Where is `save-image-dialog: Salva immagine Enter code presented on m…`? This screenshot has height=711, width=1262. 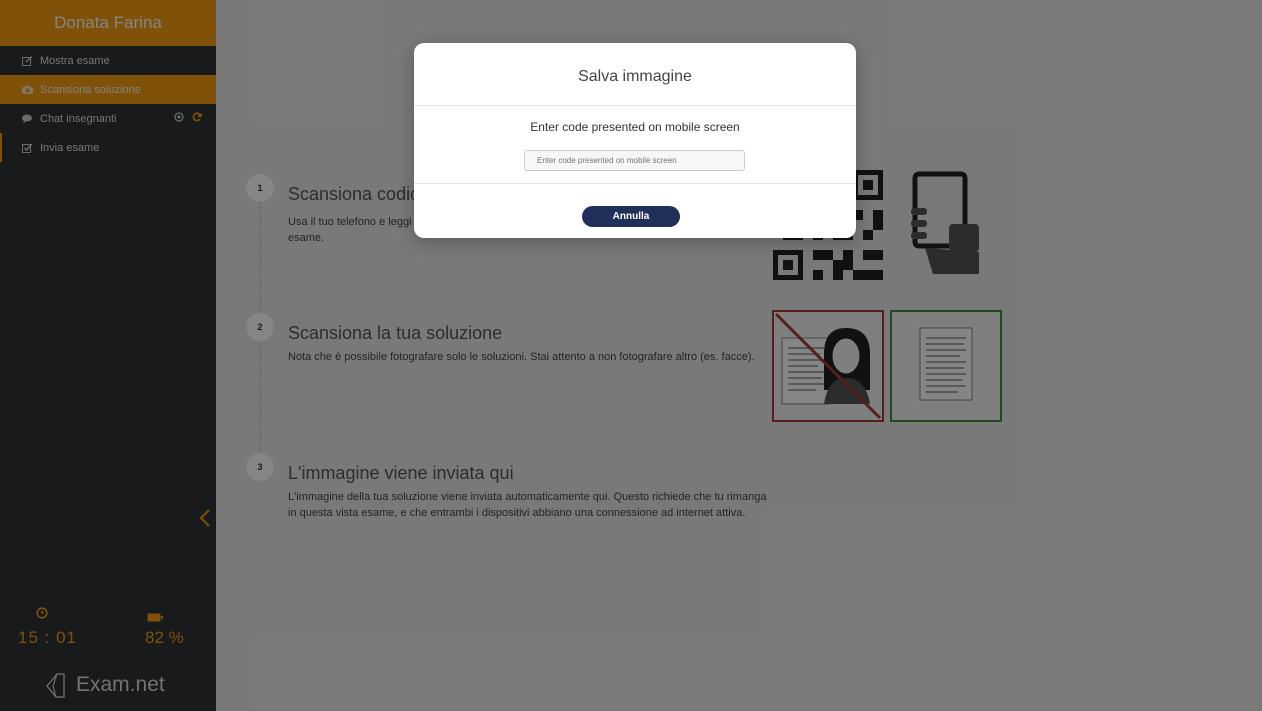
save-image-dialog: Salva immagine Enter code presented on m… is located at coordinates (635, 140).